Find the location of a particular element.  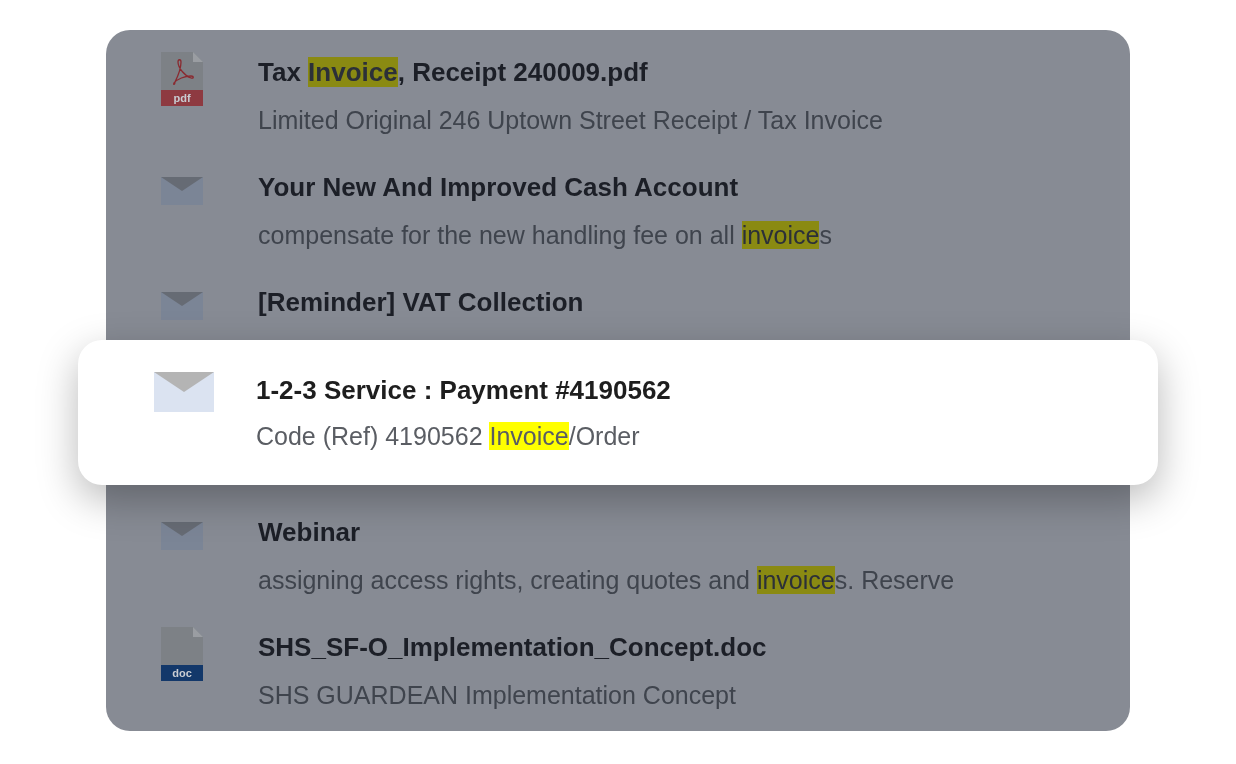

result-title: Webinar is located at coordinates (310, 532).